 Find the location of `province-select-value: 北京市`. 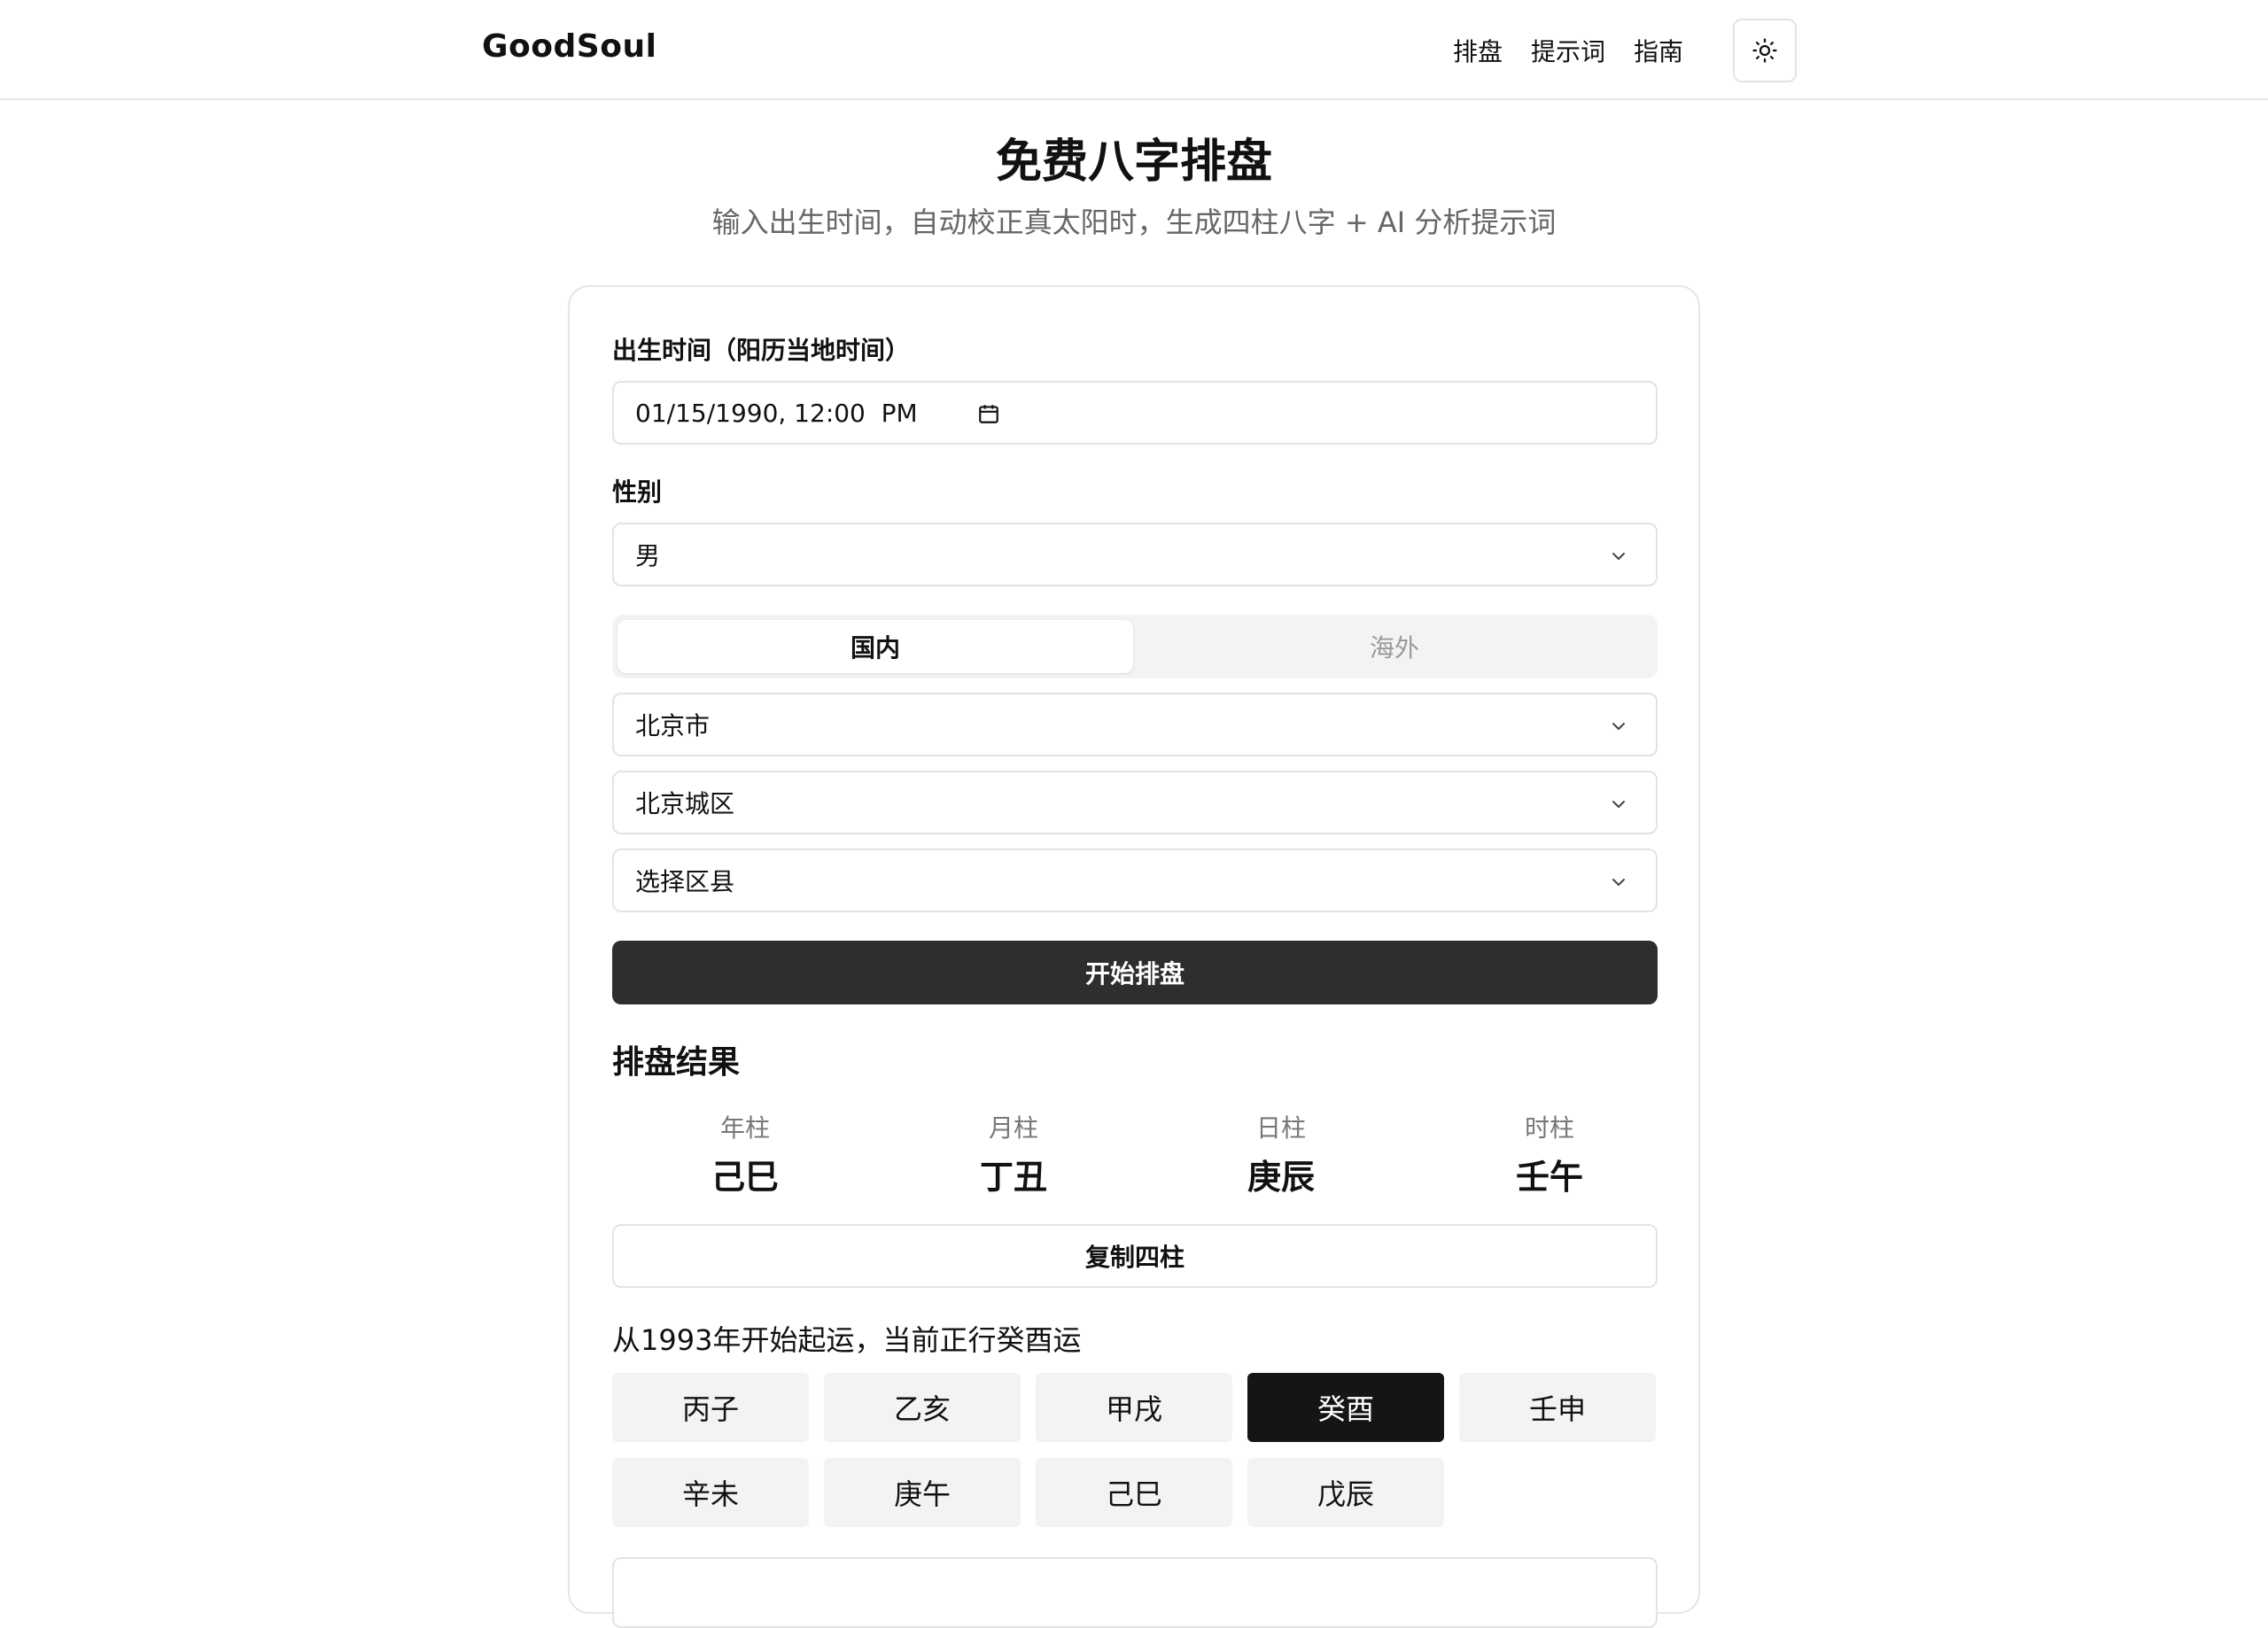

province-select-value: 北京市 is located at coordinates (673, 725).